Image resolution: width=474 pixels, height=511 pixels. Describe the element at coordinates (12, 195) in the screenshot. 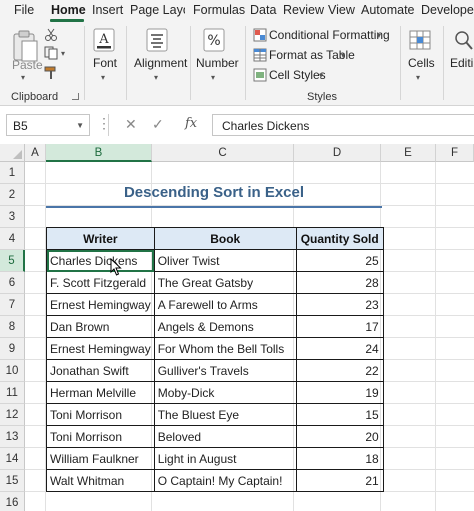

I see `row-header-2: 2` at that location.